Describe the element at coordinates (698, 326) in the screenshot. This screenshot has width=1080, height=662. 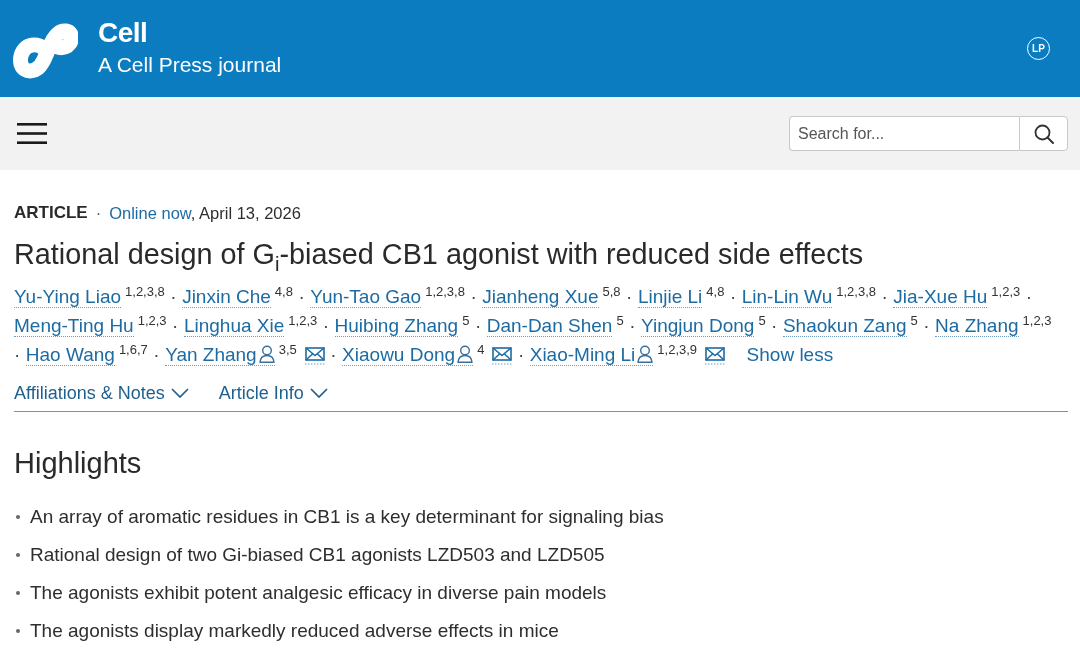
I see `author-link: Yingjun Dong` at that location.